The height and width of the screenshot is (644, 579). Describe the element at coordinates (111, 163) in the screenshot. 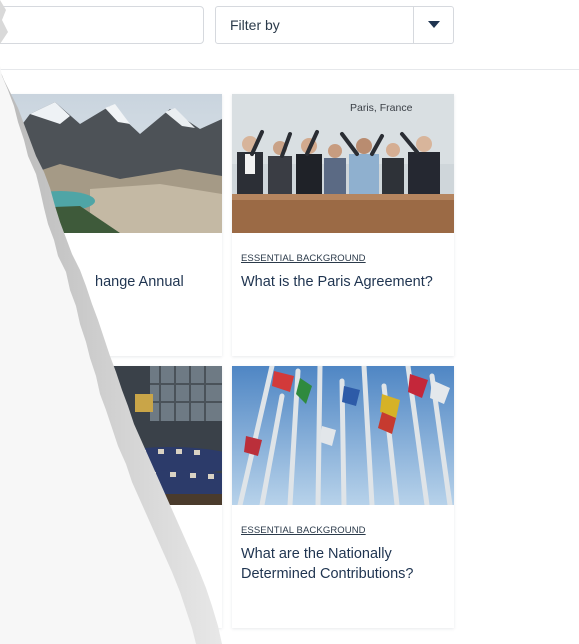

I see `card-image-mountains` at that location.